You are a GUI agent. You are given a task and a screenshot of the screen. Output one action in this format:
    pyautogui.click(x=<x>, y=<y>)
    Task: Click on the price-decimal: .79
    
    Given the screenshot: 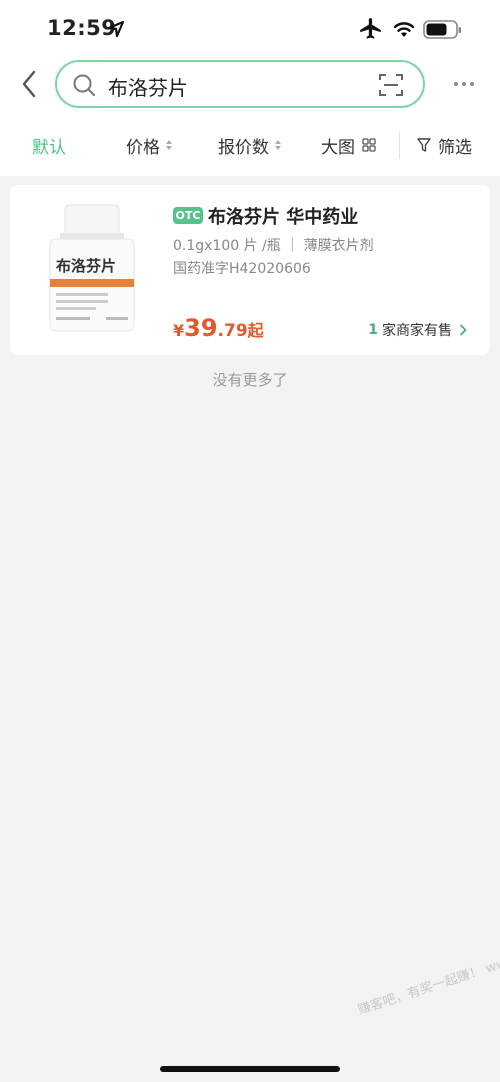 What is the action you would take?
    pyautogui.click(x=232, y=331)
    